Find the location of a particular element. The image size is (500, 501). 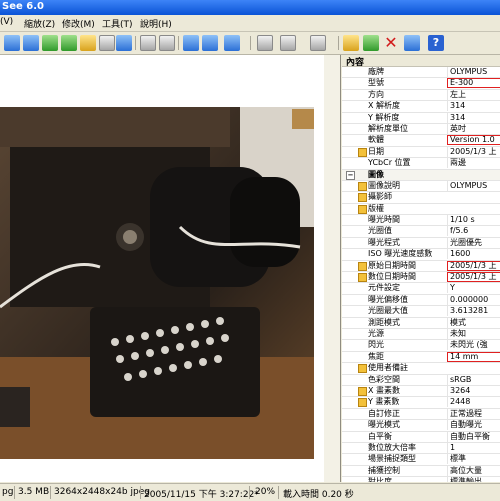

property-row: 場景捕捉類型 標準 is located at coordinates (421, 460).